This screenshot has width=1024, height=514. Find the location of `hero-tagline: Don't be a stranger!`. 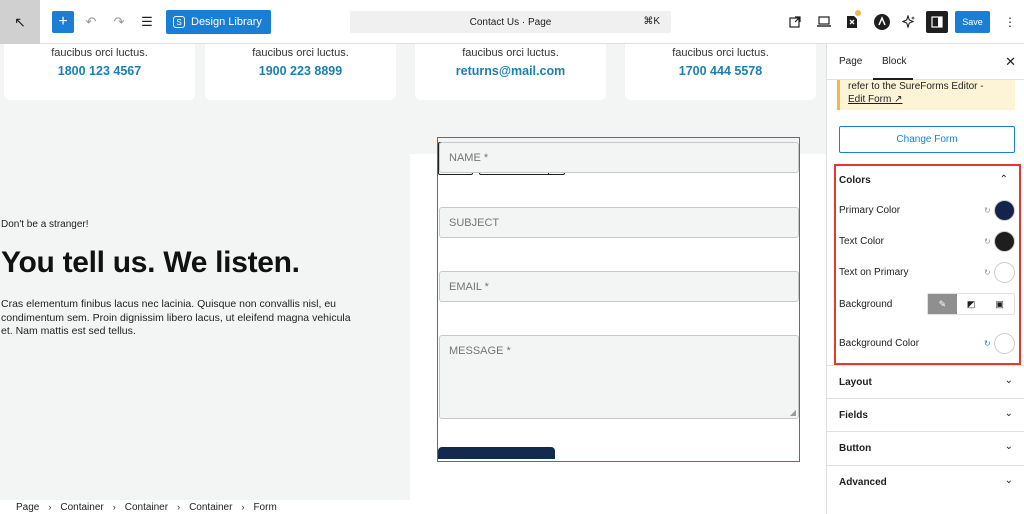

hero-tagline: Don't be a stranger! is located at coordinates (45, 224).